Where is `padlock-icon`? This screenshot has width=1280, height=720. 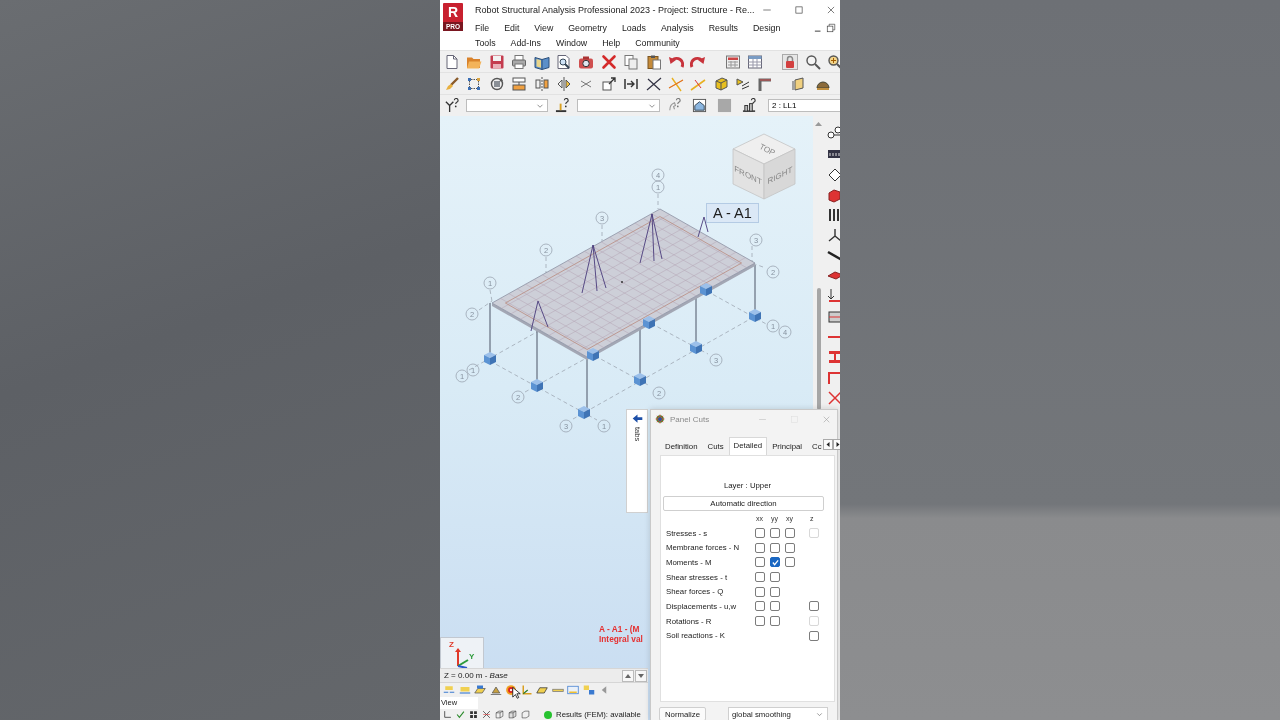 padlock-icon is located at coordinates (790, 61).